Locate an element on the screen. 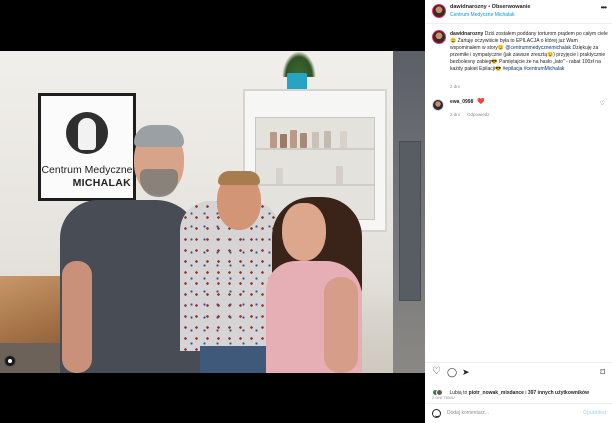 The width and height of the screenshot is (612, 423). person-right-head is located at coordinates (304, 232).